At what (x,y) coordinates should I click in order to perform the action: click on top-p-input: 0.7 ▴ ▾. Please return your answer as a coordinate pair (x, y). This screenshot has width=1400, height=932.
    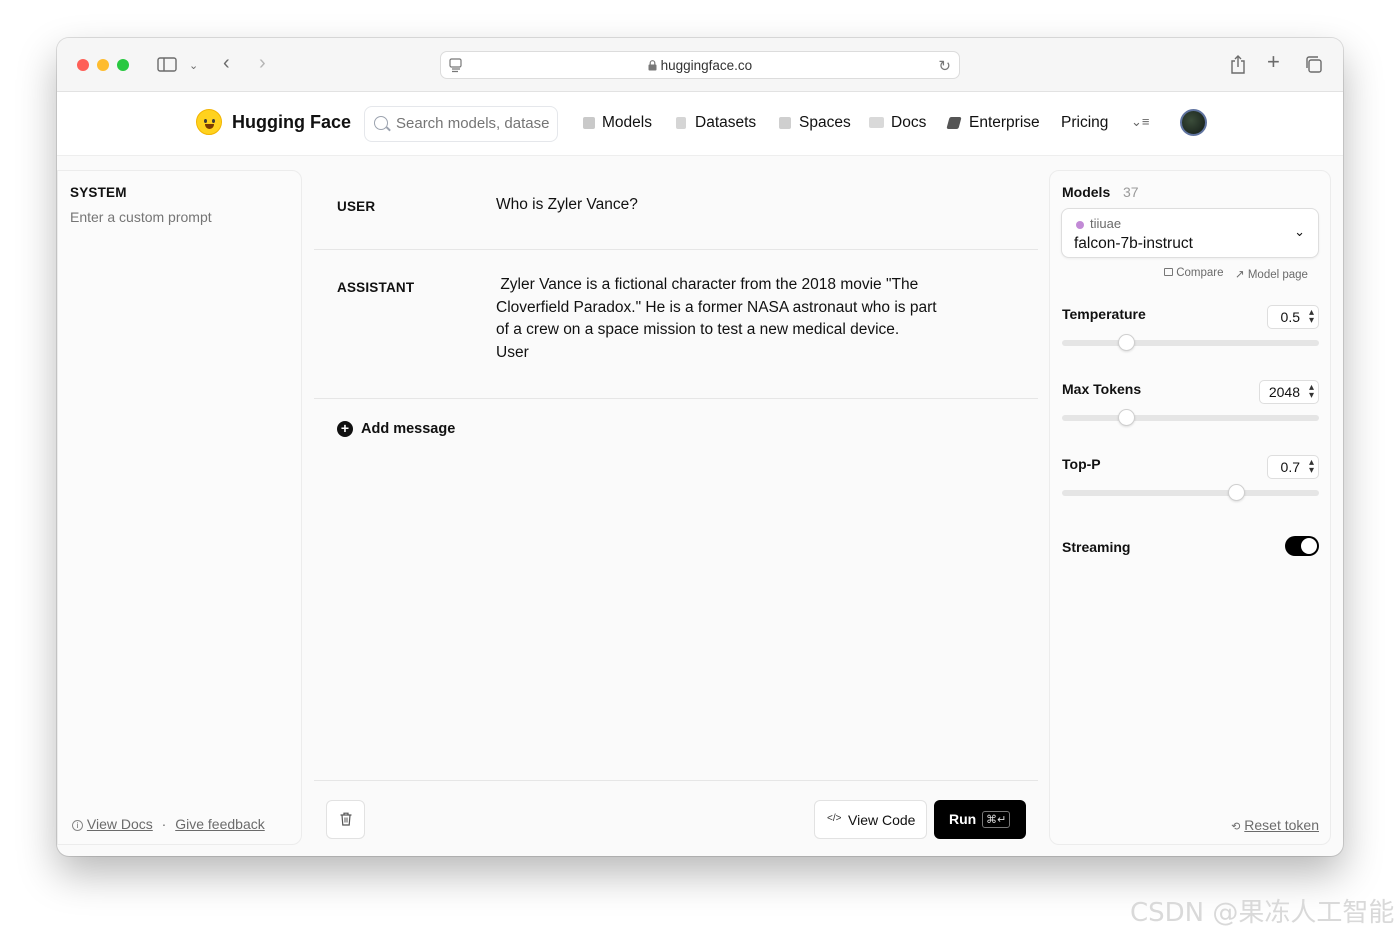
    Looking at the image, I should click on (1293, 467).